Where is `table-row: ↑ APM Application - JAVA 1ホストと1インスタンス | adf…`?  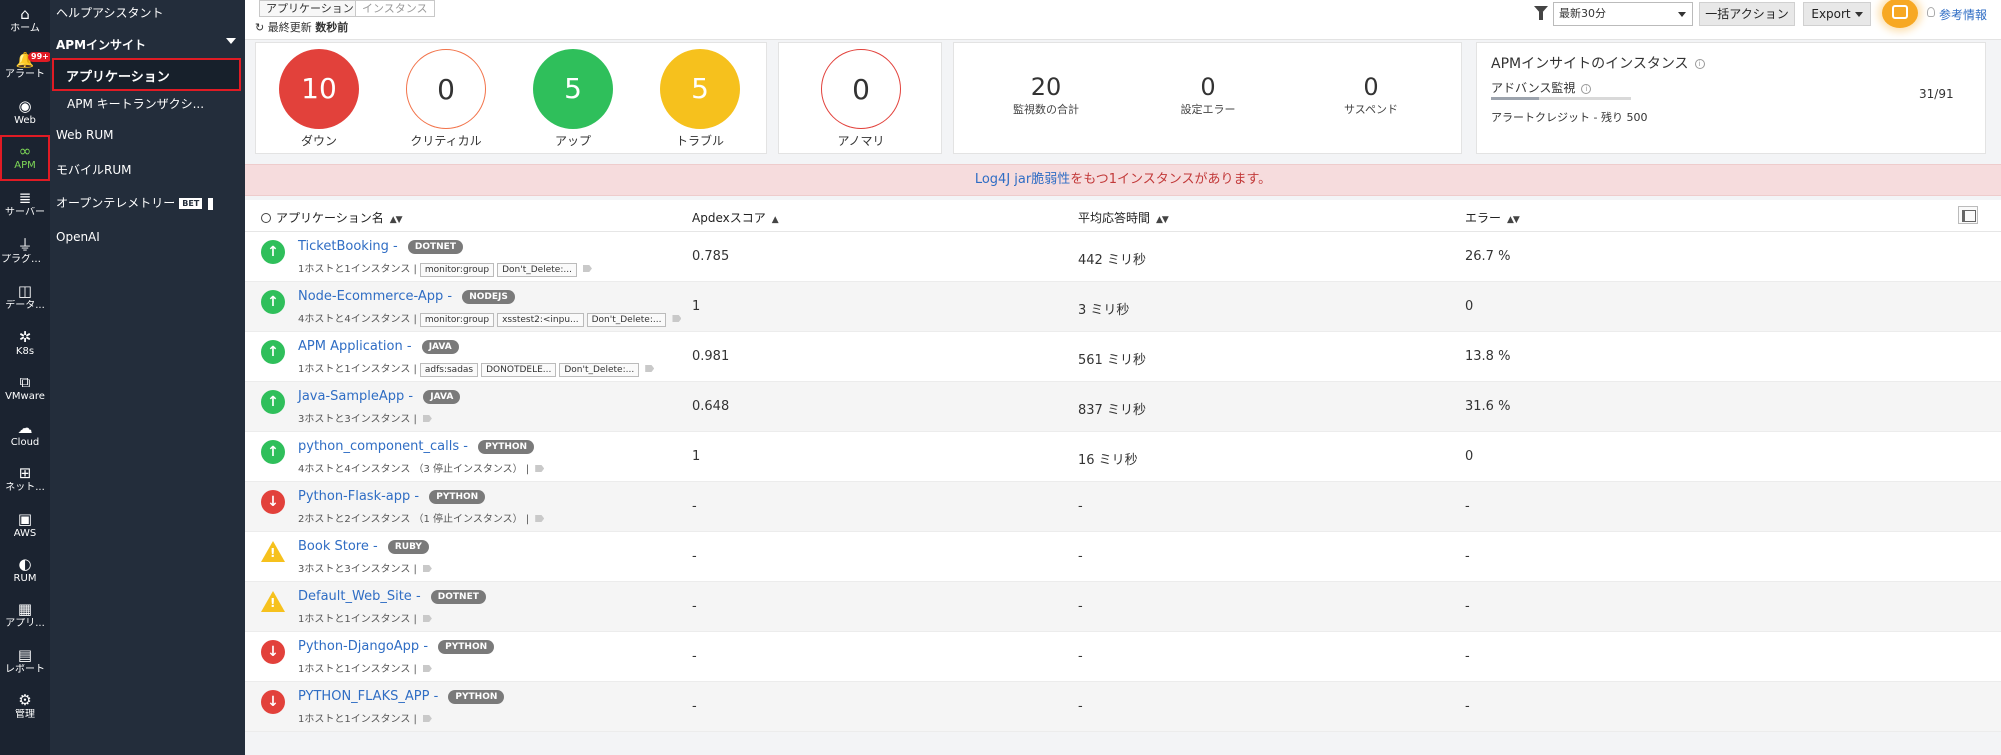 table-row: ↑ APM Application - JAVA 1ホストと1インスタンス | adf… is located at coordinates (1123, 357).